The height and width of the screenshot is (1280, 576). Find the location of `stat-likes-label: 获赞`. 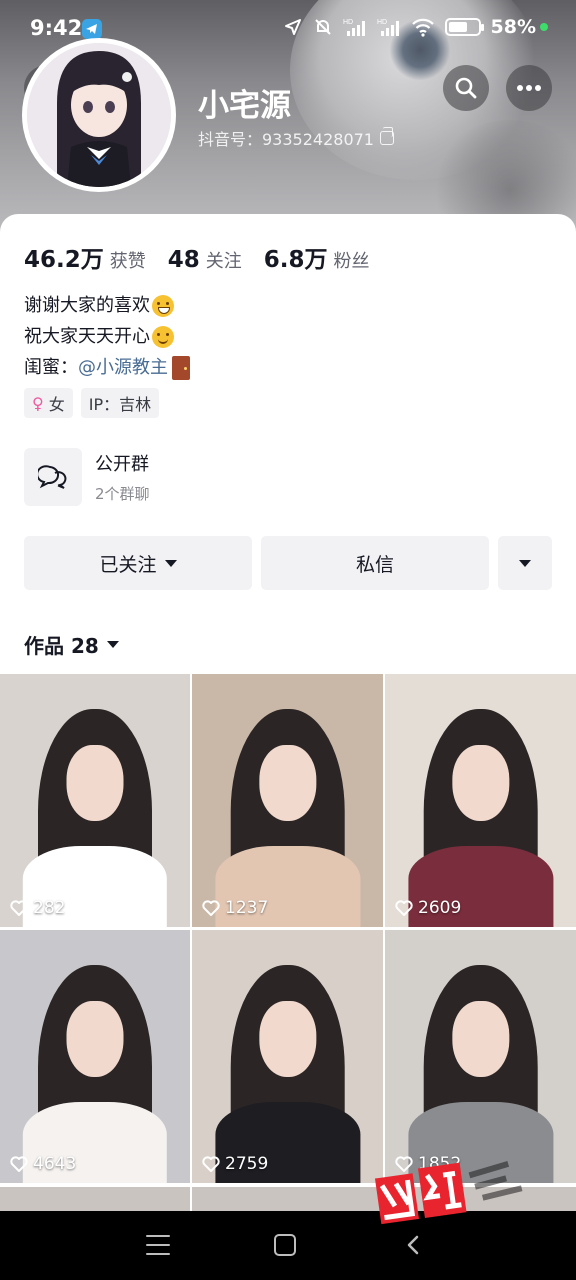

stat-likes-label: 获赞 is located at coordinates (127, 261).